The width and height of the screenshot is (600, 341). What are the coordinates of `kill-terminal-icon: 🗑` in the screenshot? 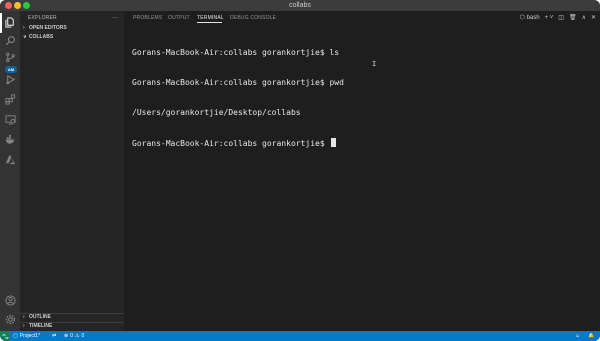 It's located at (573, 18).